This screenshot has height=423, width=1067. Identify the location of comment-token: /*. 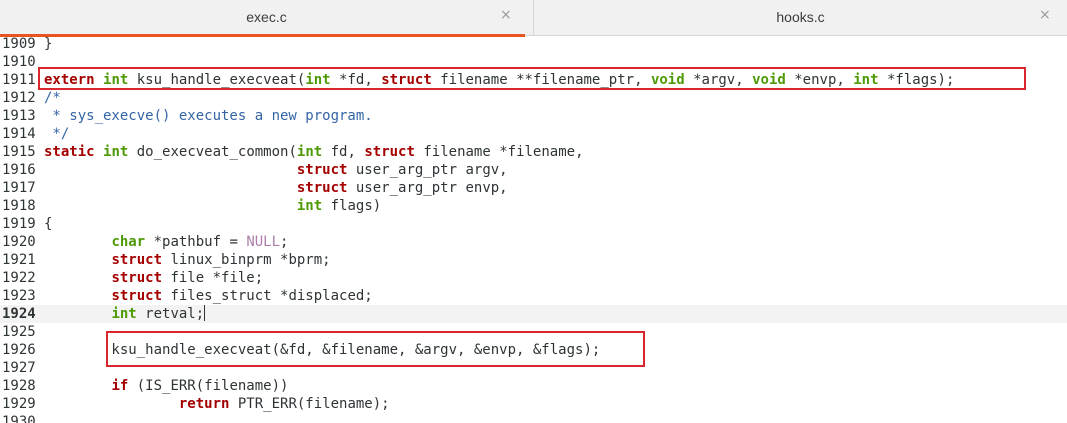
(52, 98).